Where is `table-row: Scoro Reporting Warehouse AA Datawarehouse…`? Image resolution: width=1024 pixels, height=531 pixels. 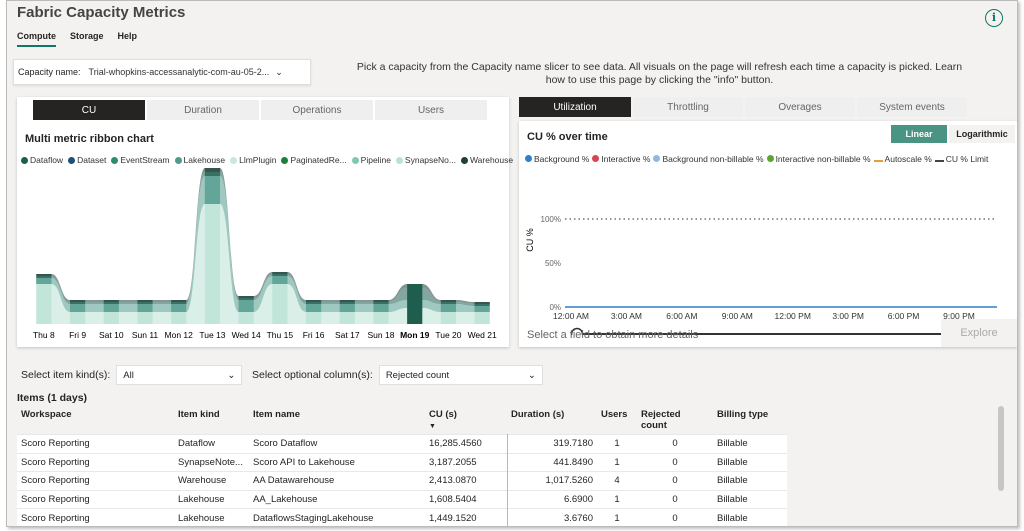 table-row: Scoro Reporting Warehouse AA Datawarehouse… is located at coordinates (402, 480).